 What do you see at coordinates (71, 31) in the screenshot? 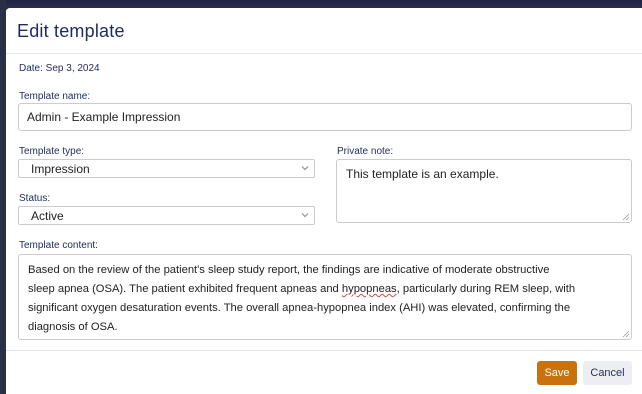
I see `modal-title: Edit template` at bounding box center [71, 31].